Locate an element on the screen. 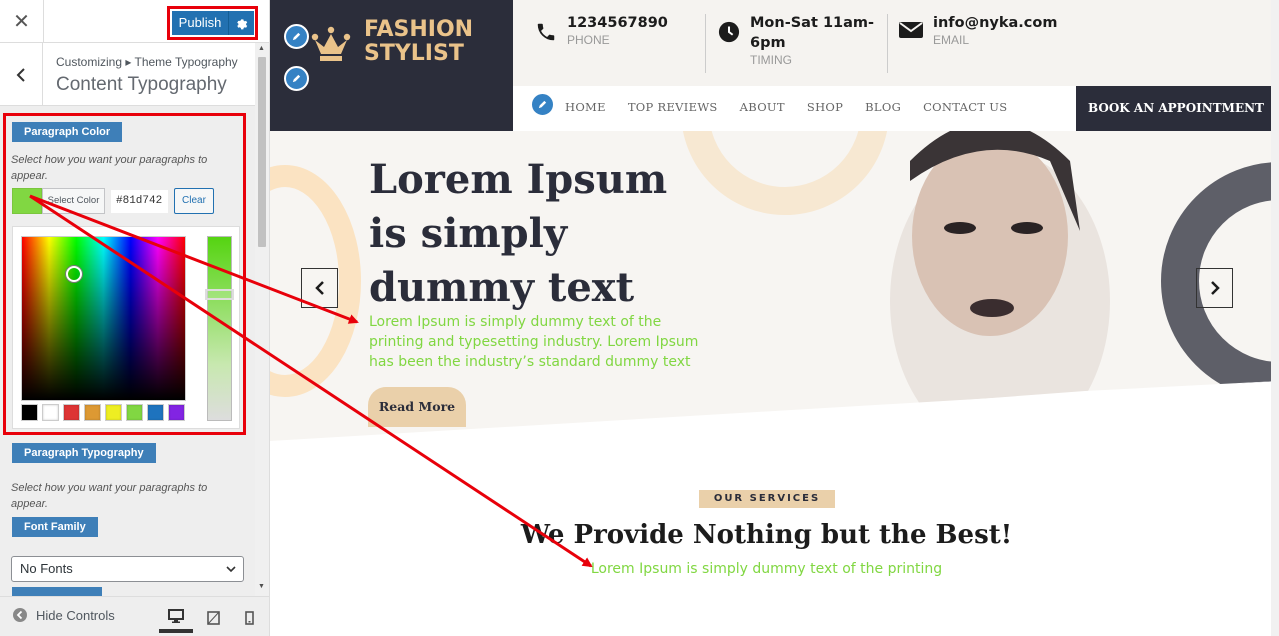 The height and width of the screenshot is (636, 1279). font-family-value: No Fonts is located at coordinates (46, 568).